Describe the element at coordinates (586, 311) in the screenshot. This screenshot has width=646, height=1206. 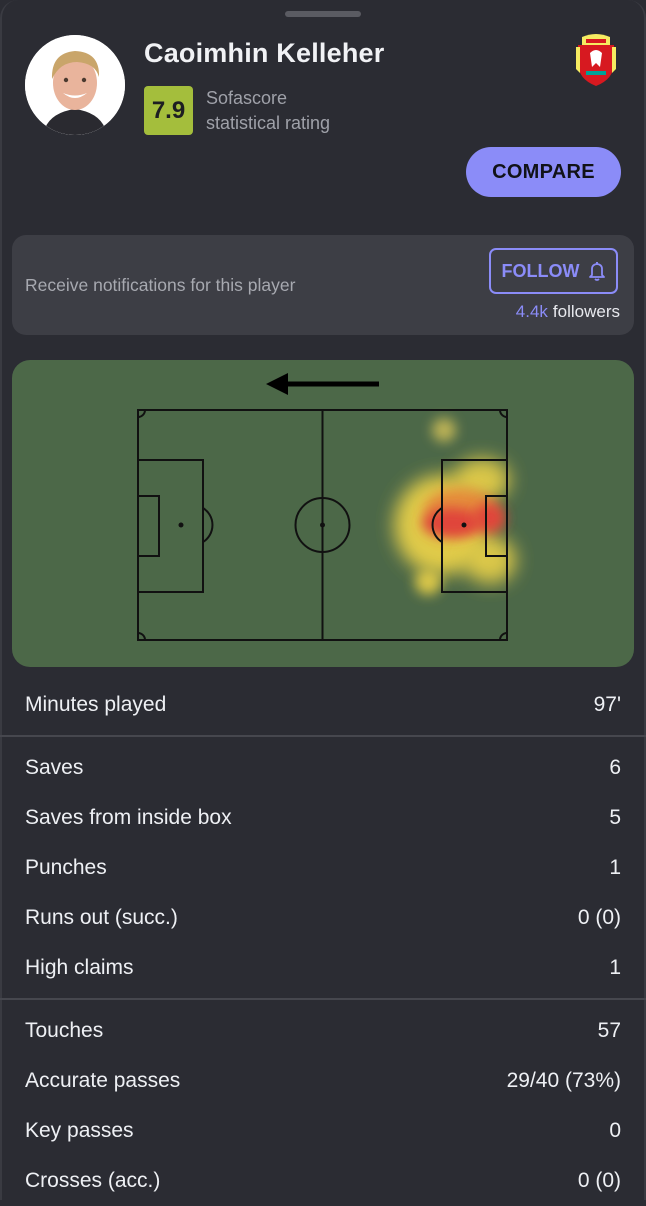
I see `followers-label: followers` at that location.